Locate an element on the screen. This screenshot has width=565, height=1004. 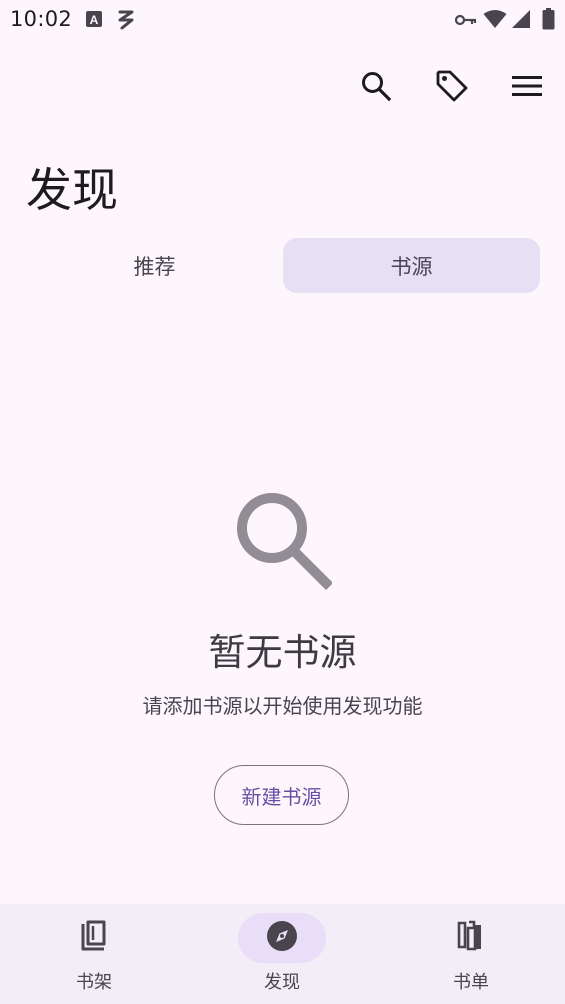
vpn-key-icon is located at coordinates (465, 21).